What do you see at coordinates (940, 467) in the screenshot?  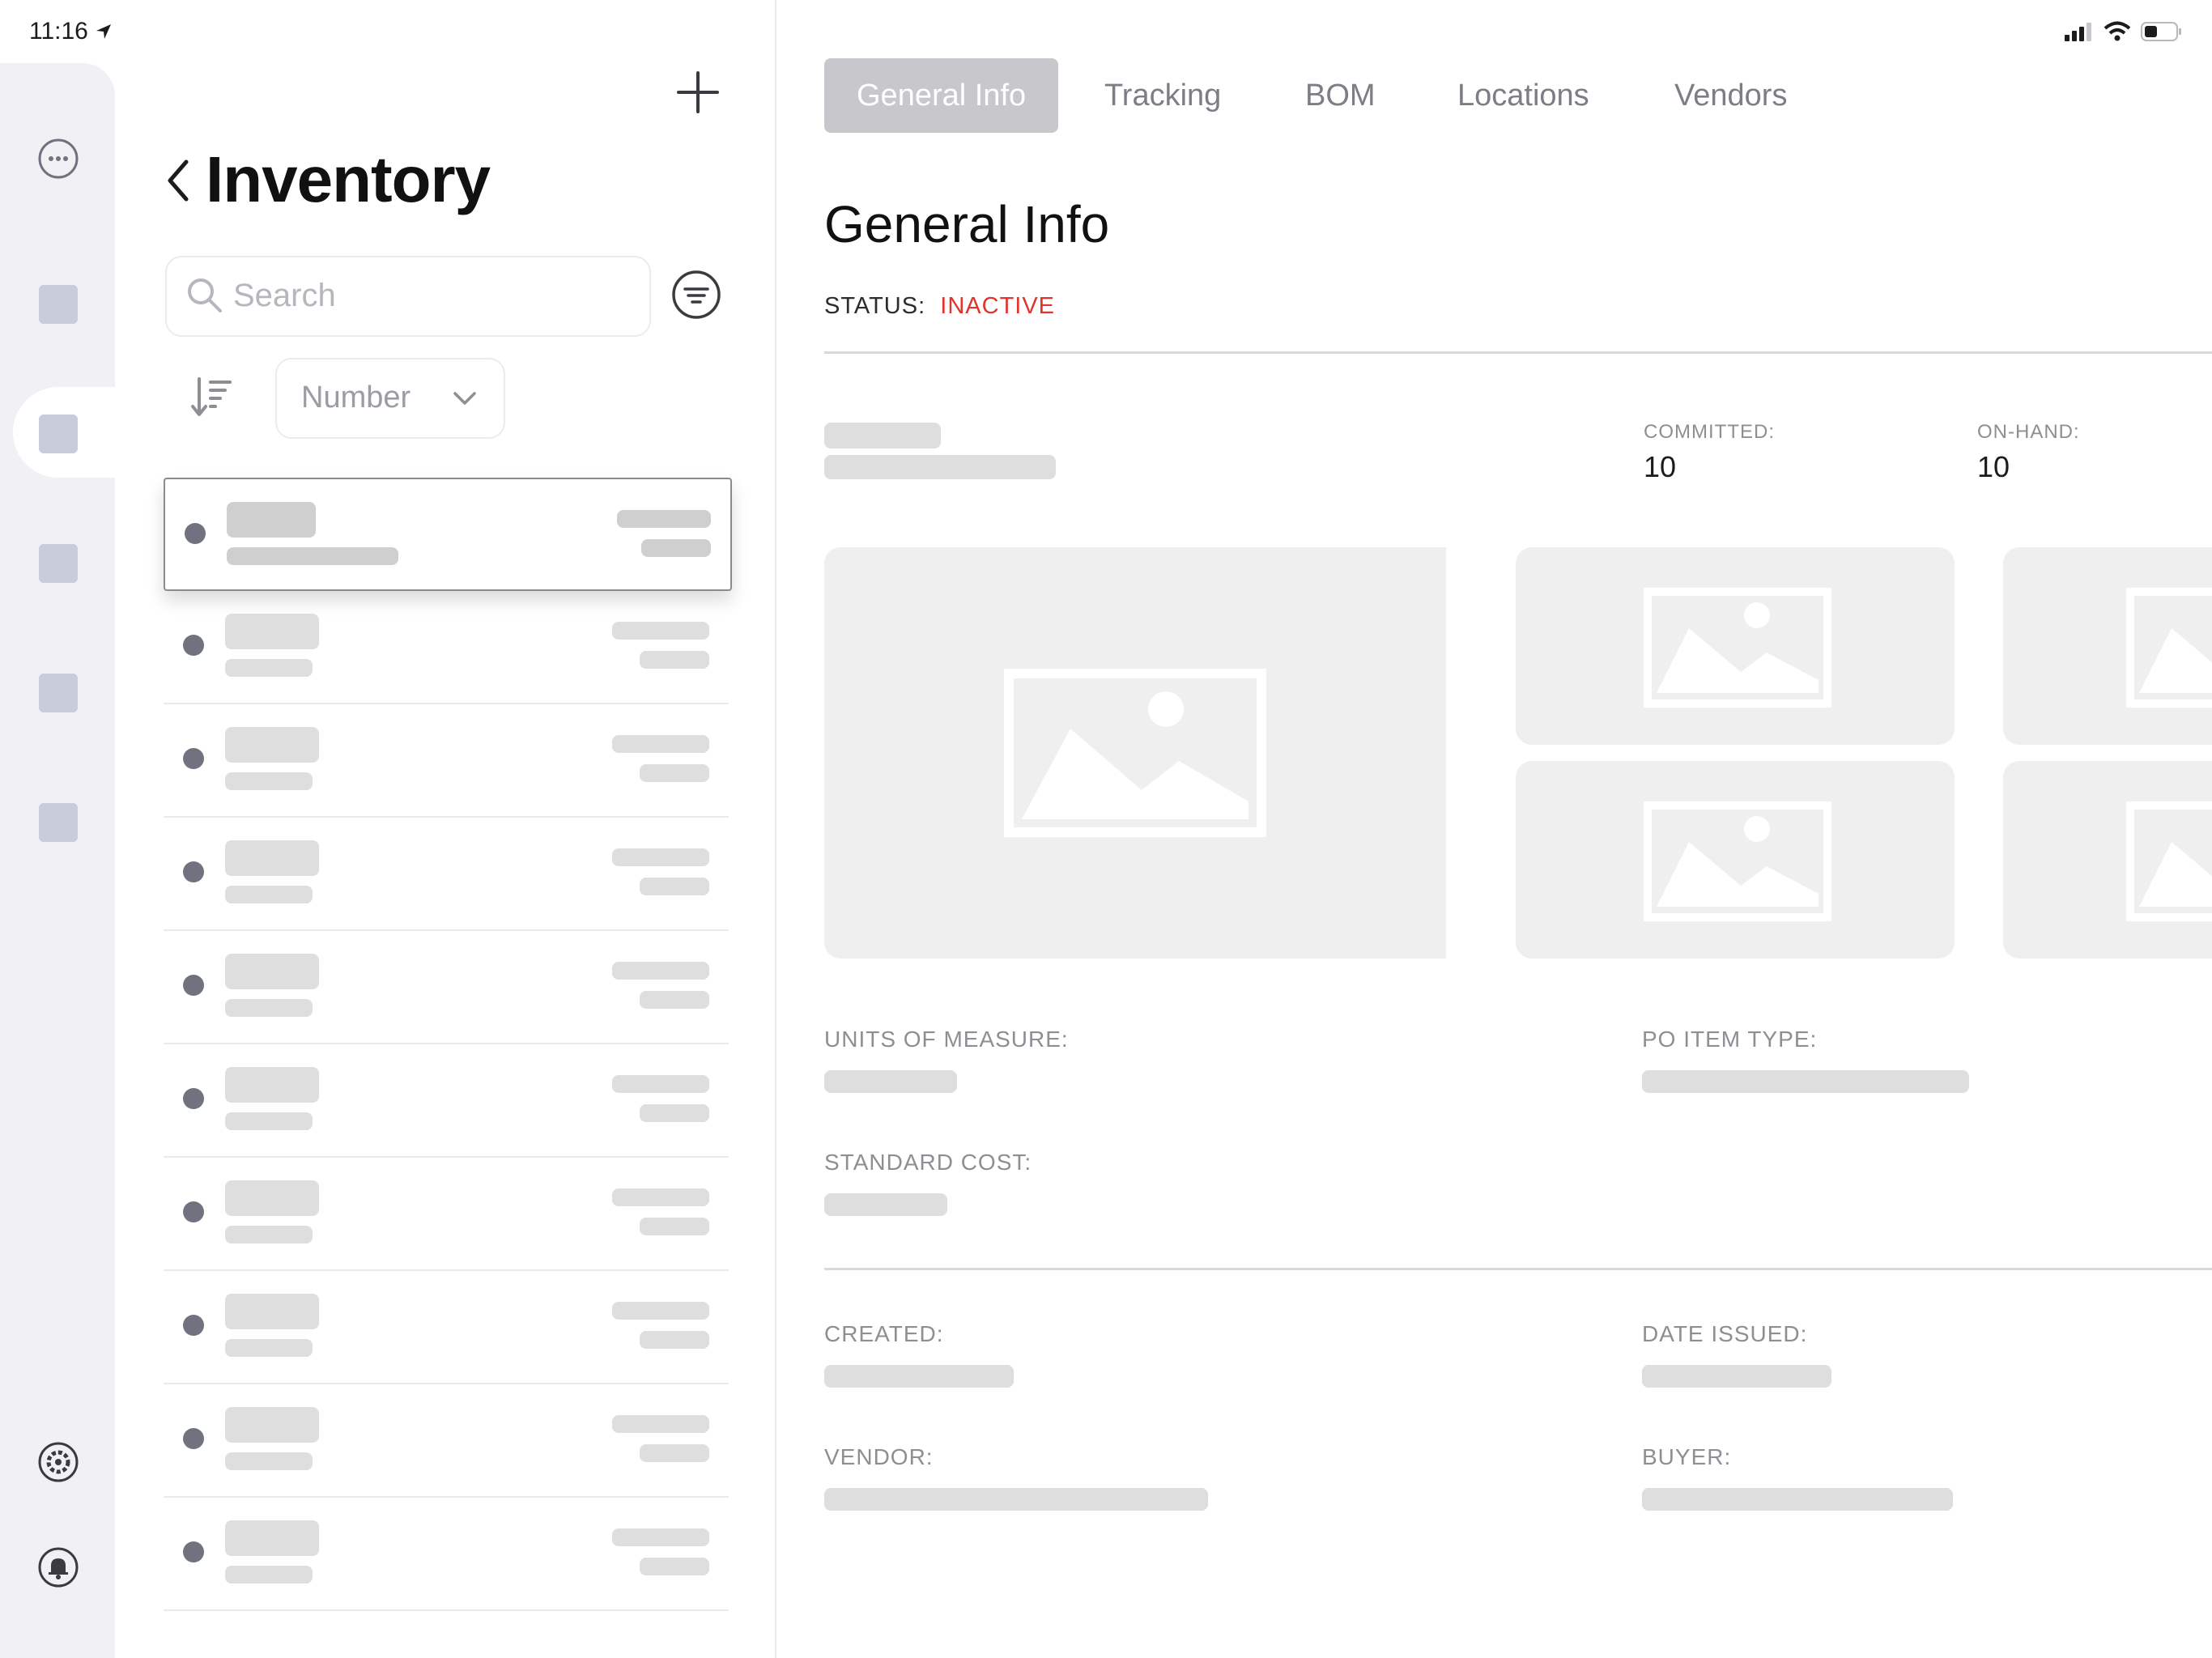 I see `placeholder-item-description` at bounding box center [940, 467].